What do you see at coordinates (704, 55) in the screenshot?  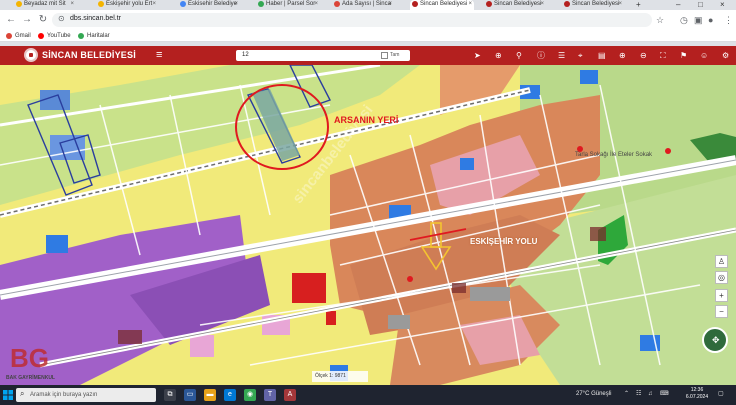 I see `user-icon: ☺` at bounding box center [704, 55].